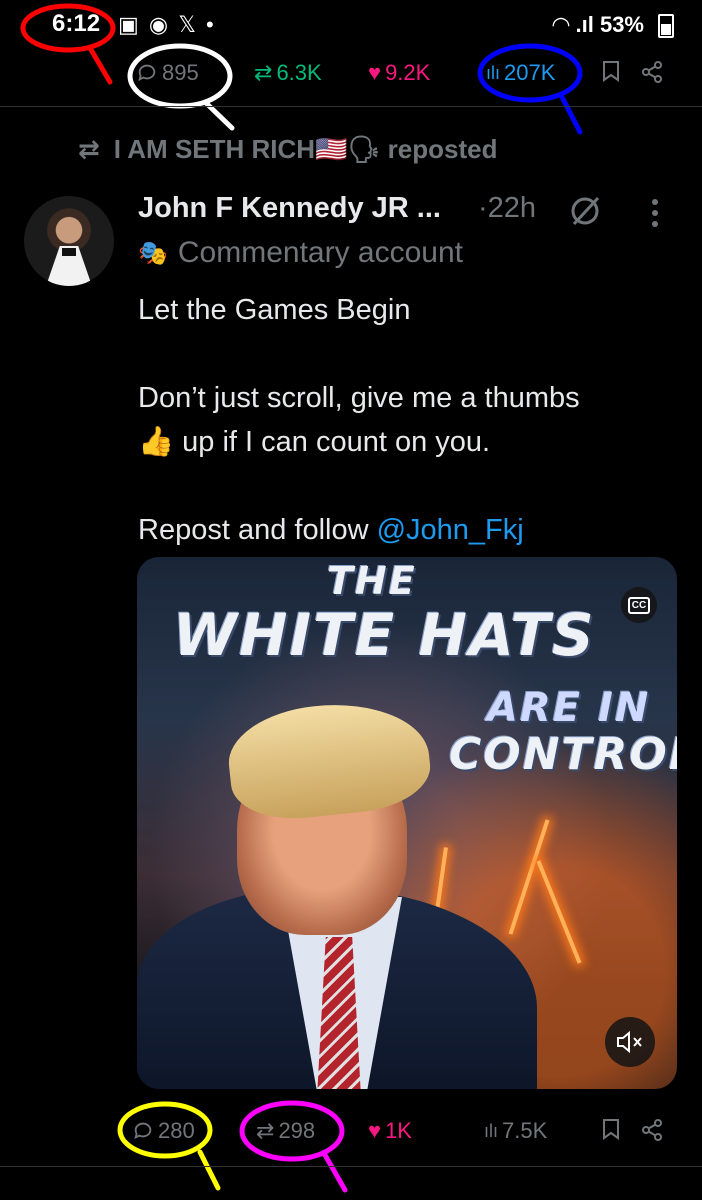 The image size is (702, 1200). I want to click on views-count-bottom: 7.5K, so click(525, 1130).